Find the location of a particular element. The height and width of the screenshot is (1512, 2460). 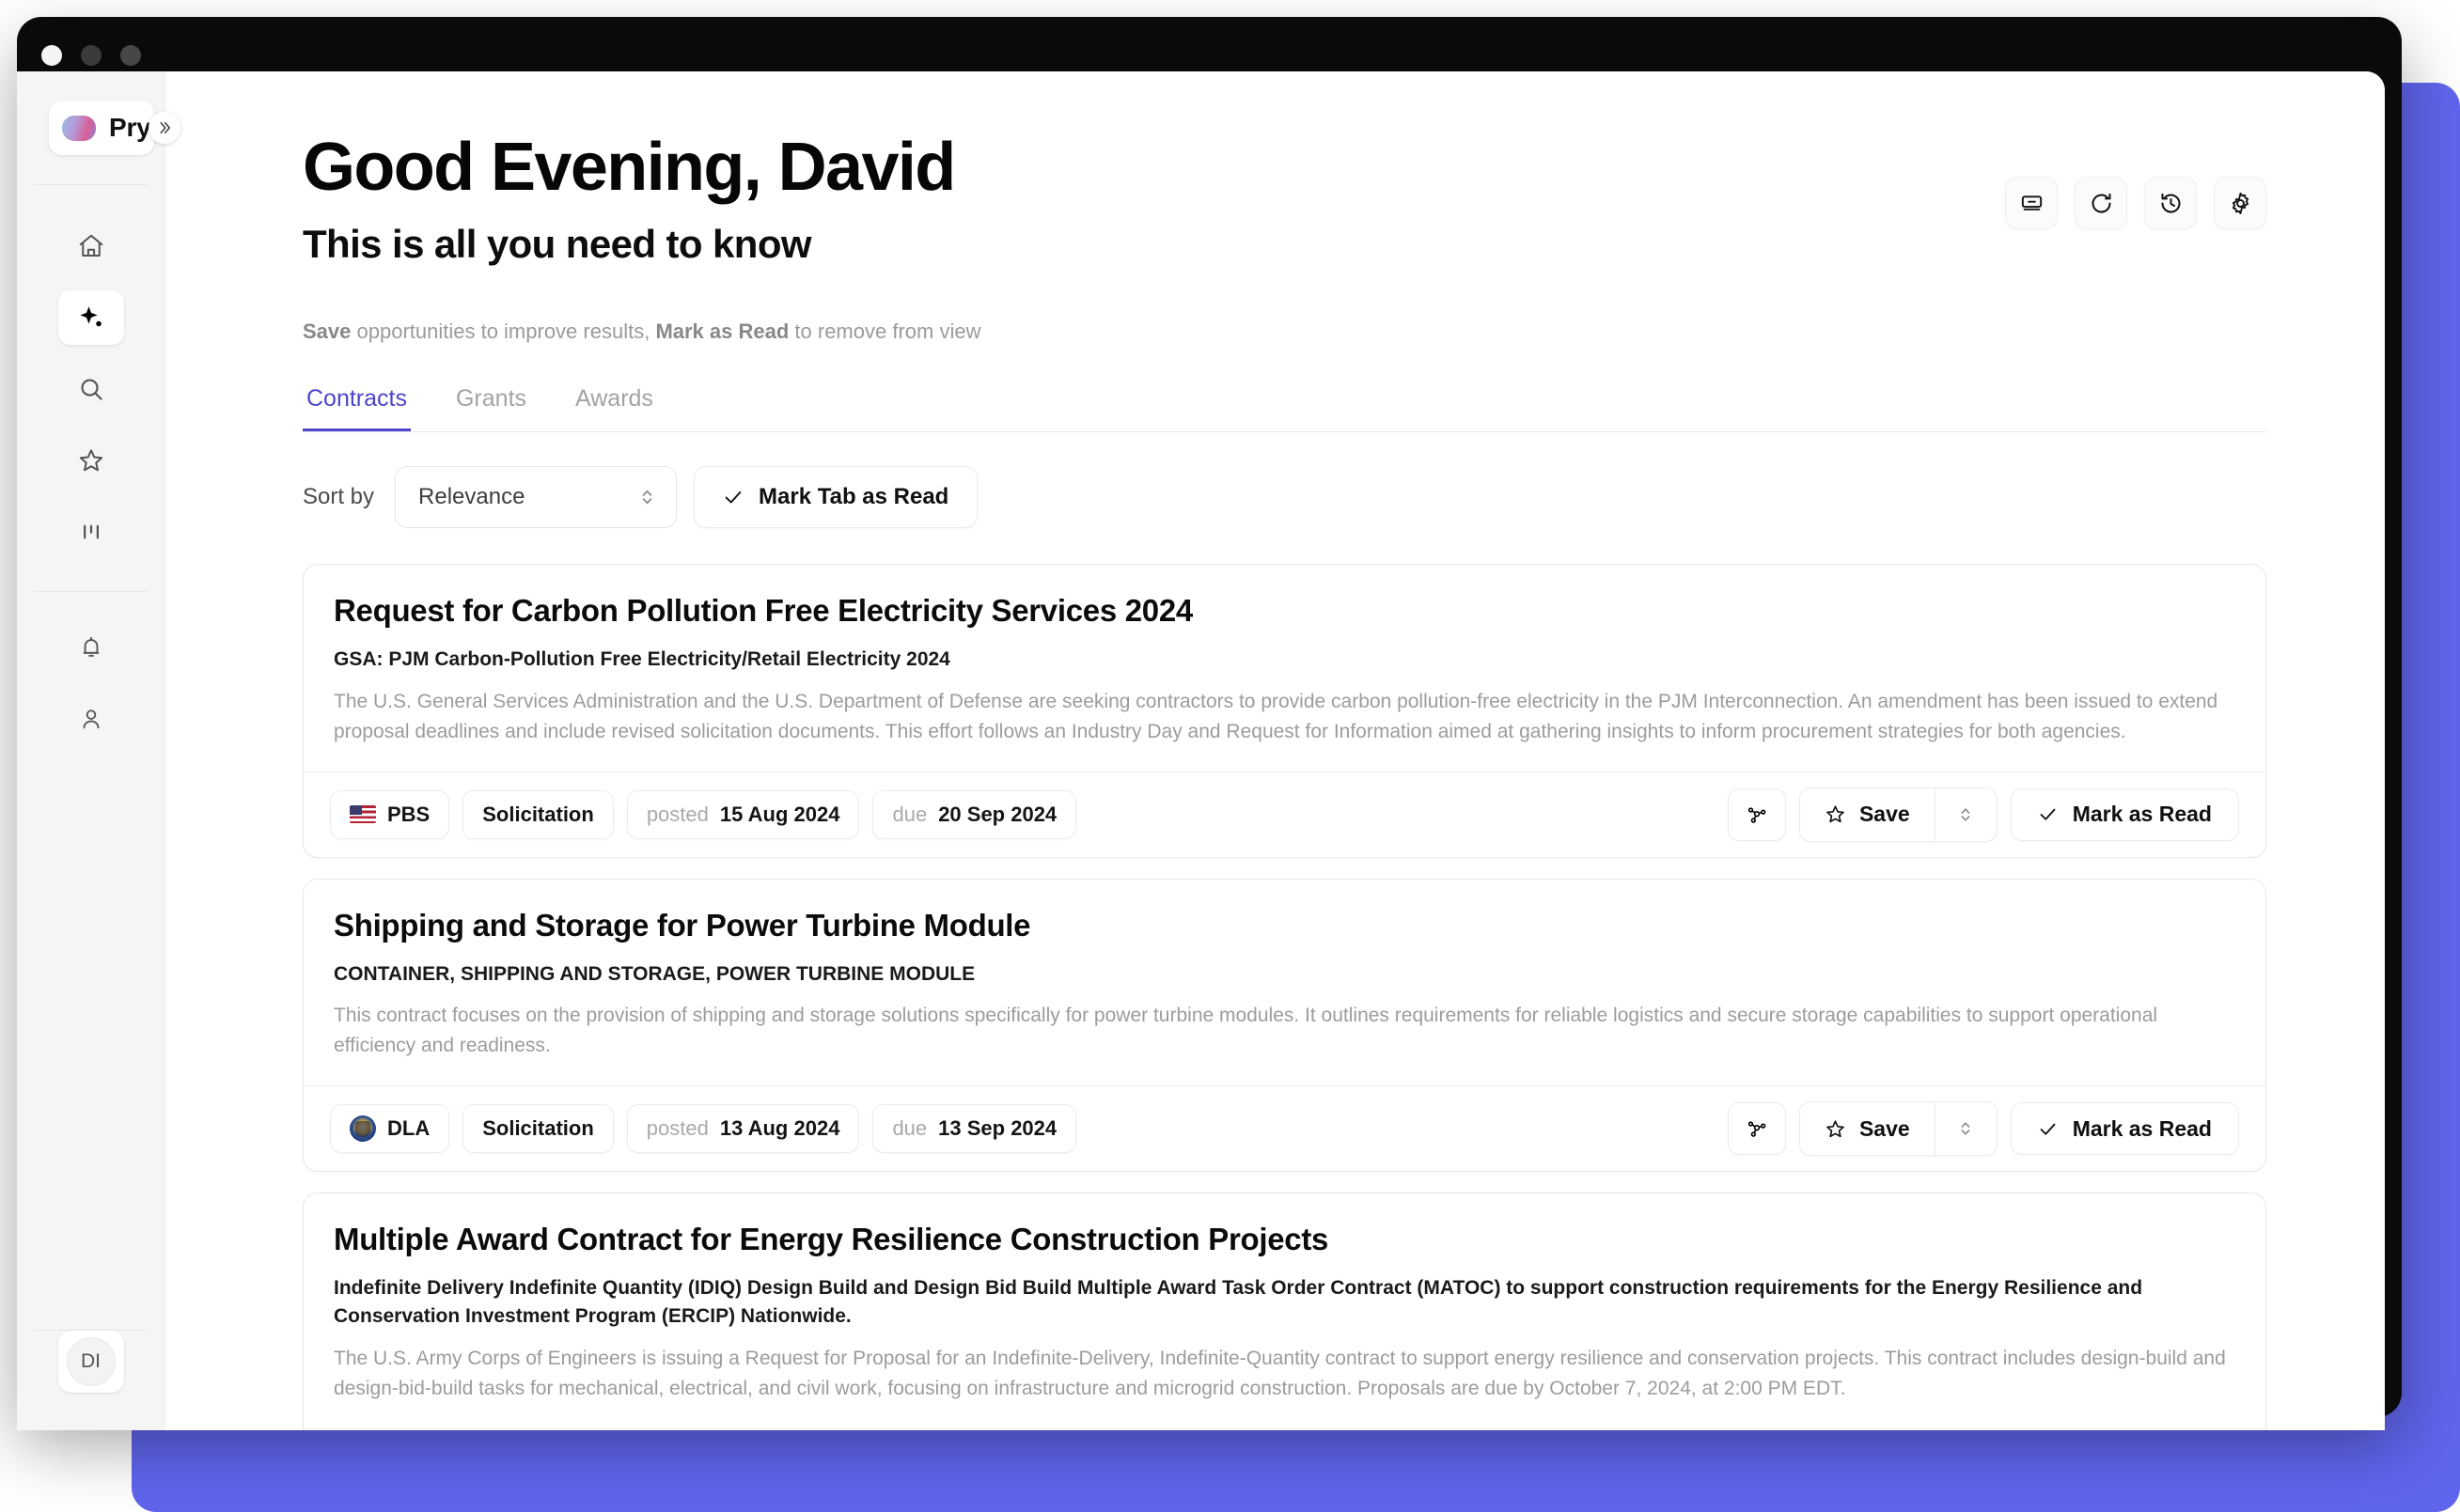

avatar: DI is located at coordinates (91, 1361).